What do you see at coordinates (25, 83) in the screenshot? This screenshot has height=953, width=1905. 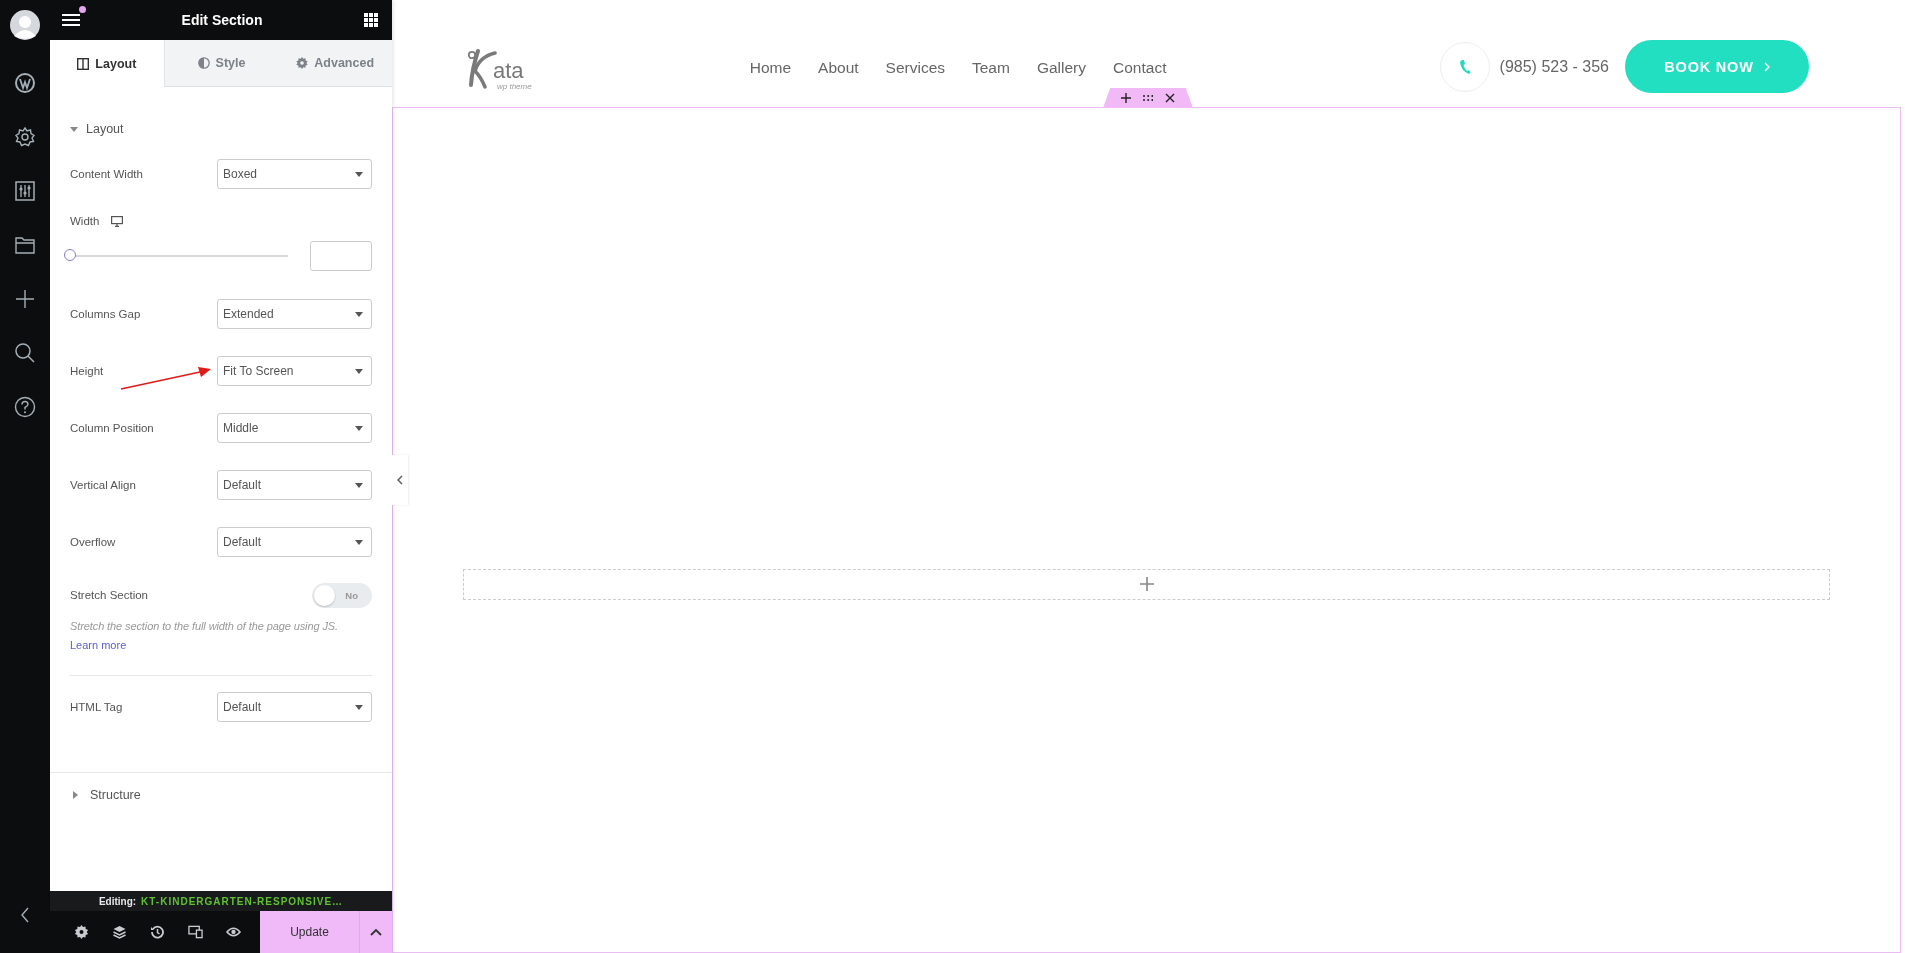 I see `wordpress-icon` at bounding box center [25, 83].